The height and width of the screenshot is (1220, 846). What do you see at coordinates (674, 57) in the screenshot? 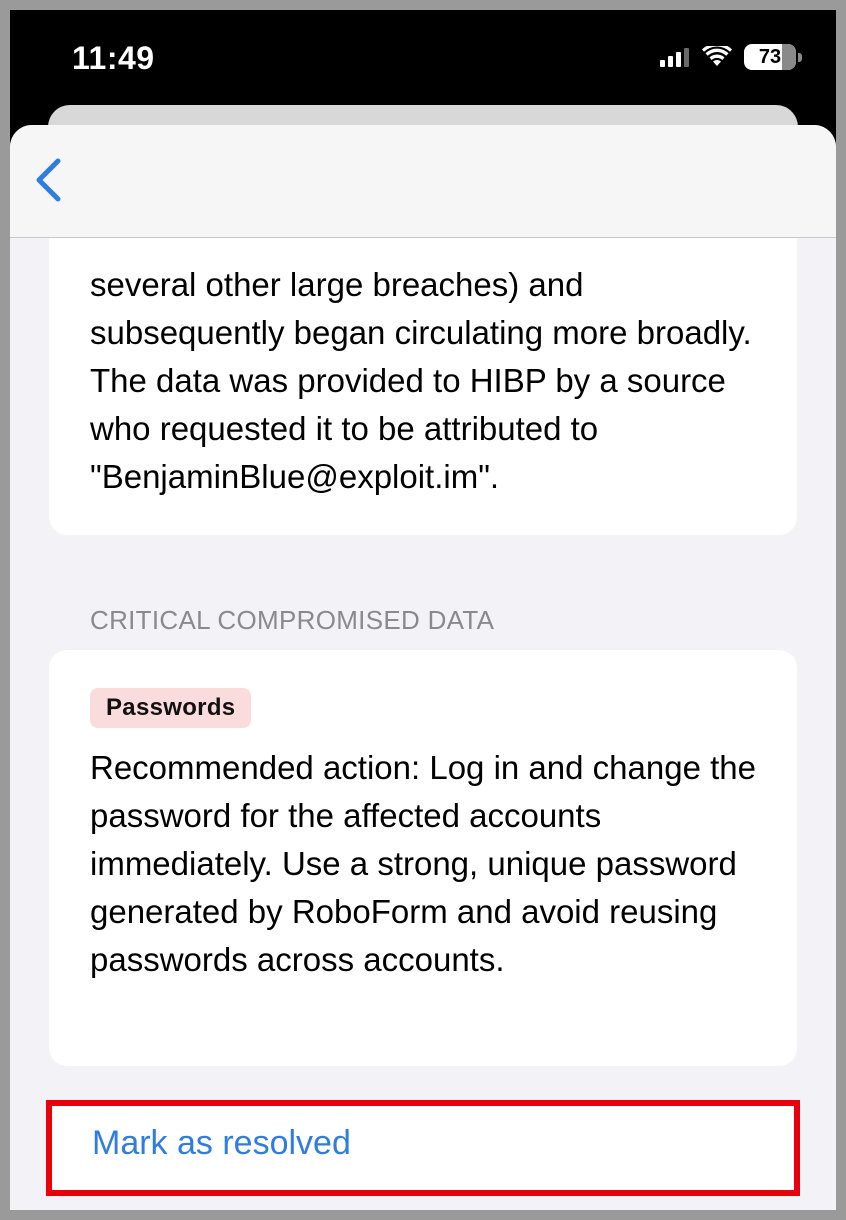
I see `signal-icon` at bounding box center [674, 57].